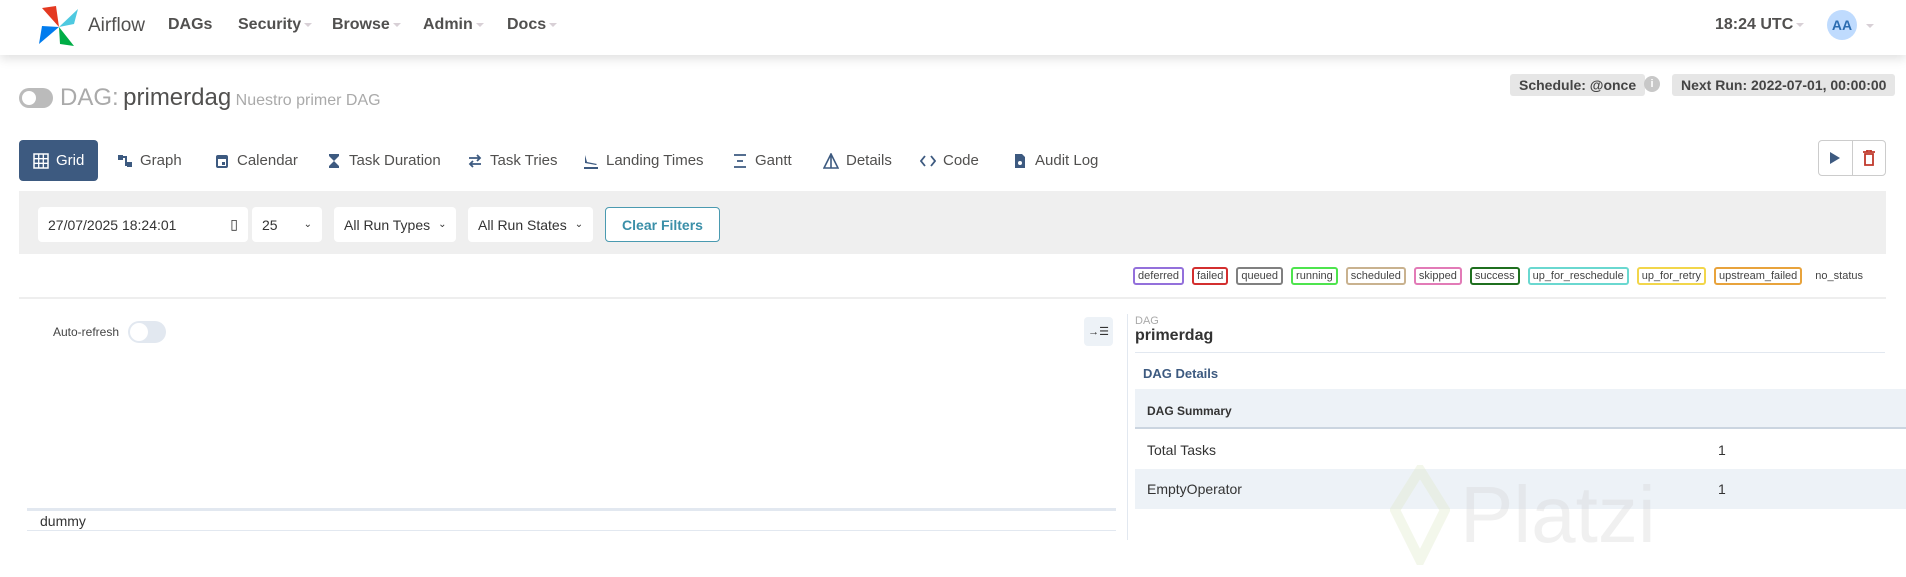 Image resolution: width=1906 pixels, height=577 pixels. I want to click on details-kicker: DAG, so click(1147, 321).